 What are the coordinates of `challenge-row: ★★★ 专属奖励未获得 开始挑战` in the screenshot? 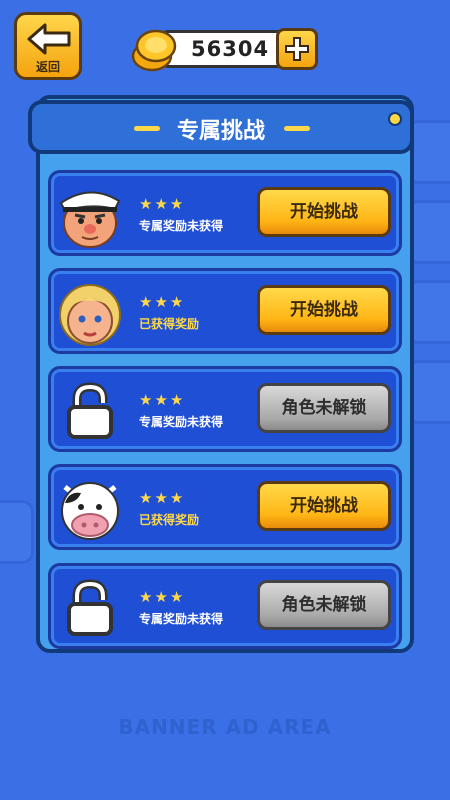 It's located at (225, 213).